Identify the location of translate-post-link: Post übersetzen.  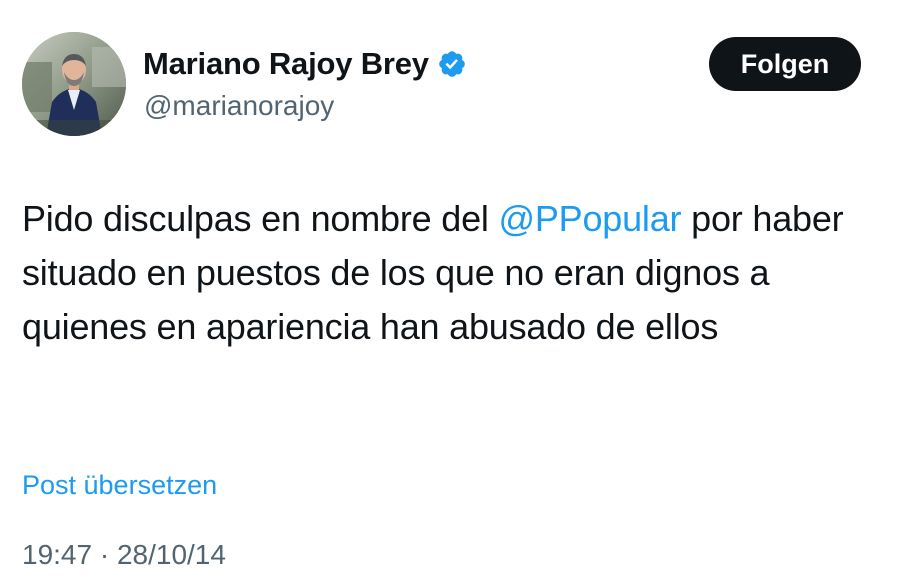
(119, 485).